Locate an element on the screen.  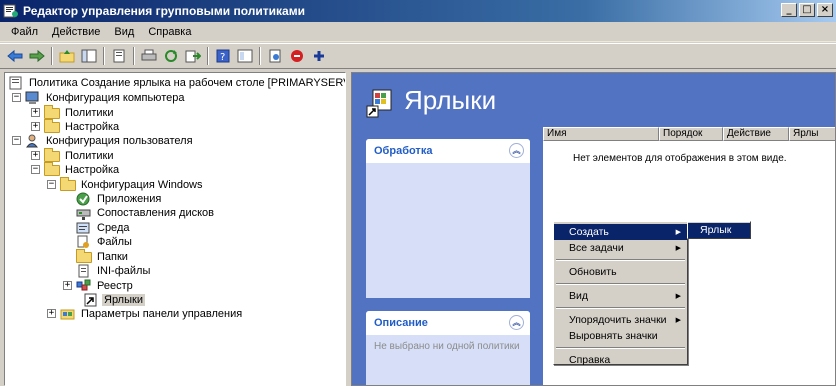
applications-icon is located at coordinates (84, 199).